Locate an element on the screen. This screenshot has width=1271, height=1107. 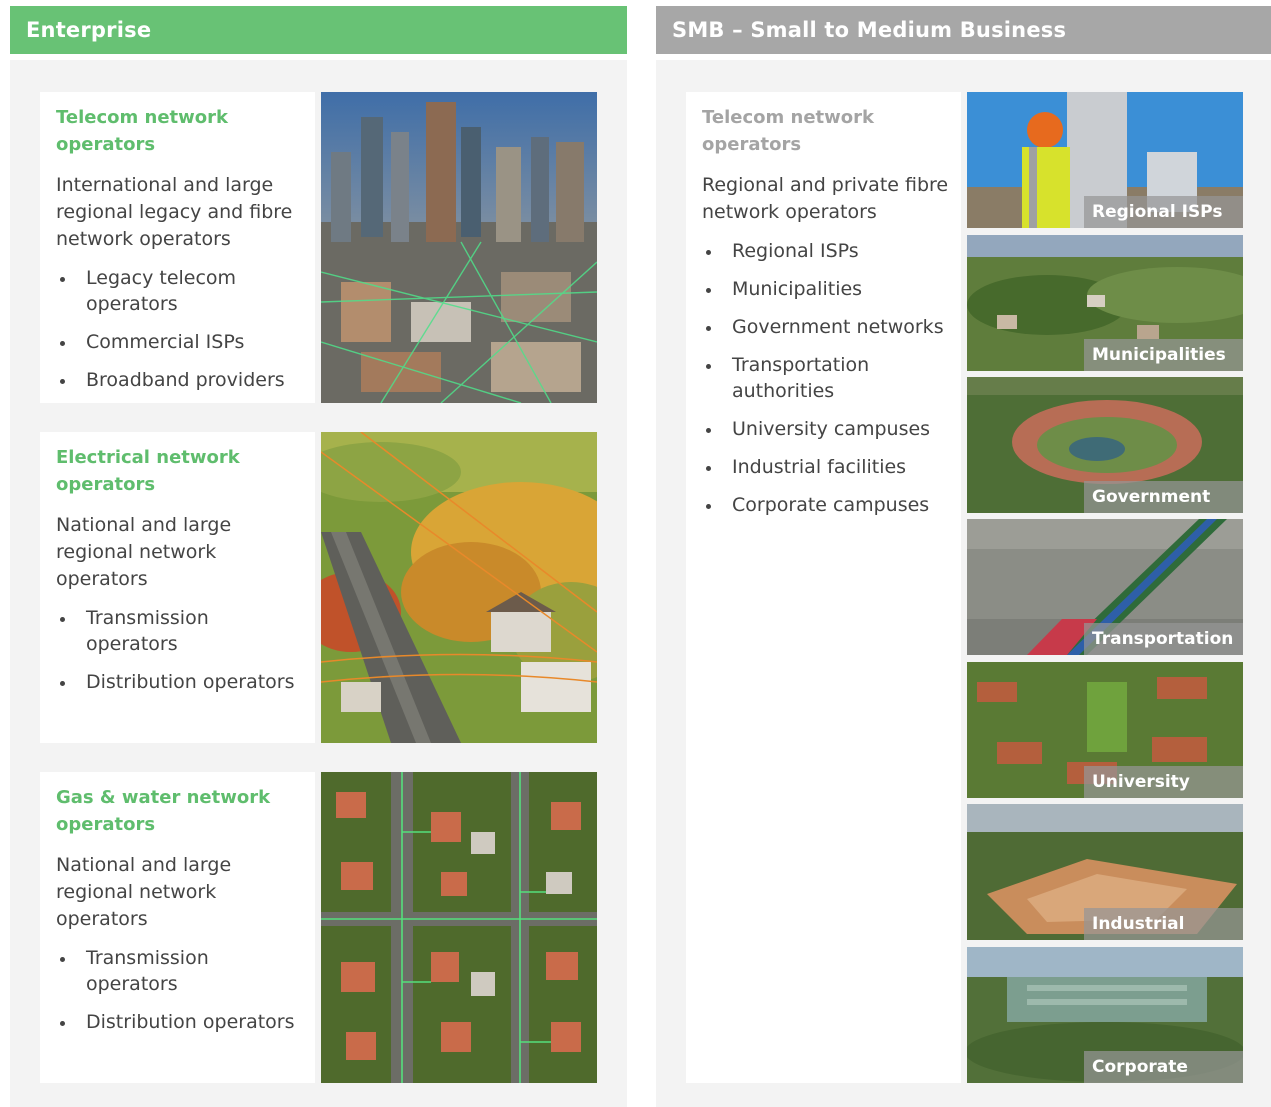
thumb-municipalities: Municipalities is located at coordinates (1105, 303).